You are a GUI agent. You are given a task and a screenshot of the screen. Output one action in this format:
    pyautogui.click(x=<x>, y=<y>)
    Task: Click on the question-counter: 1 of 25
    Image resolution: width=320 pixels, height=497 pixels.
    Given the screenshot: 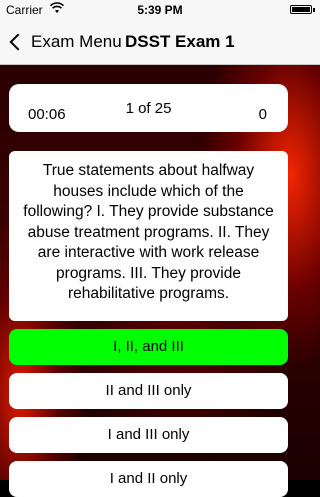 What is the action you would take?
    pyautogui.click(x=148, y=108)
    